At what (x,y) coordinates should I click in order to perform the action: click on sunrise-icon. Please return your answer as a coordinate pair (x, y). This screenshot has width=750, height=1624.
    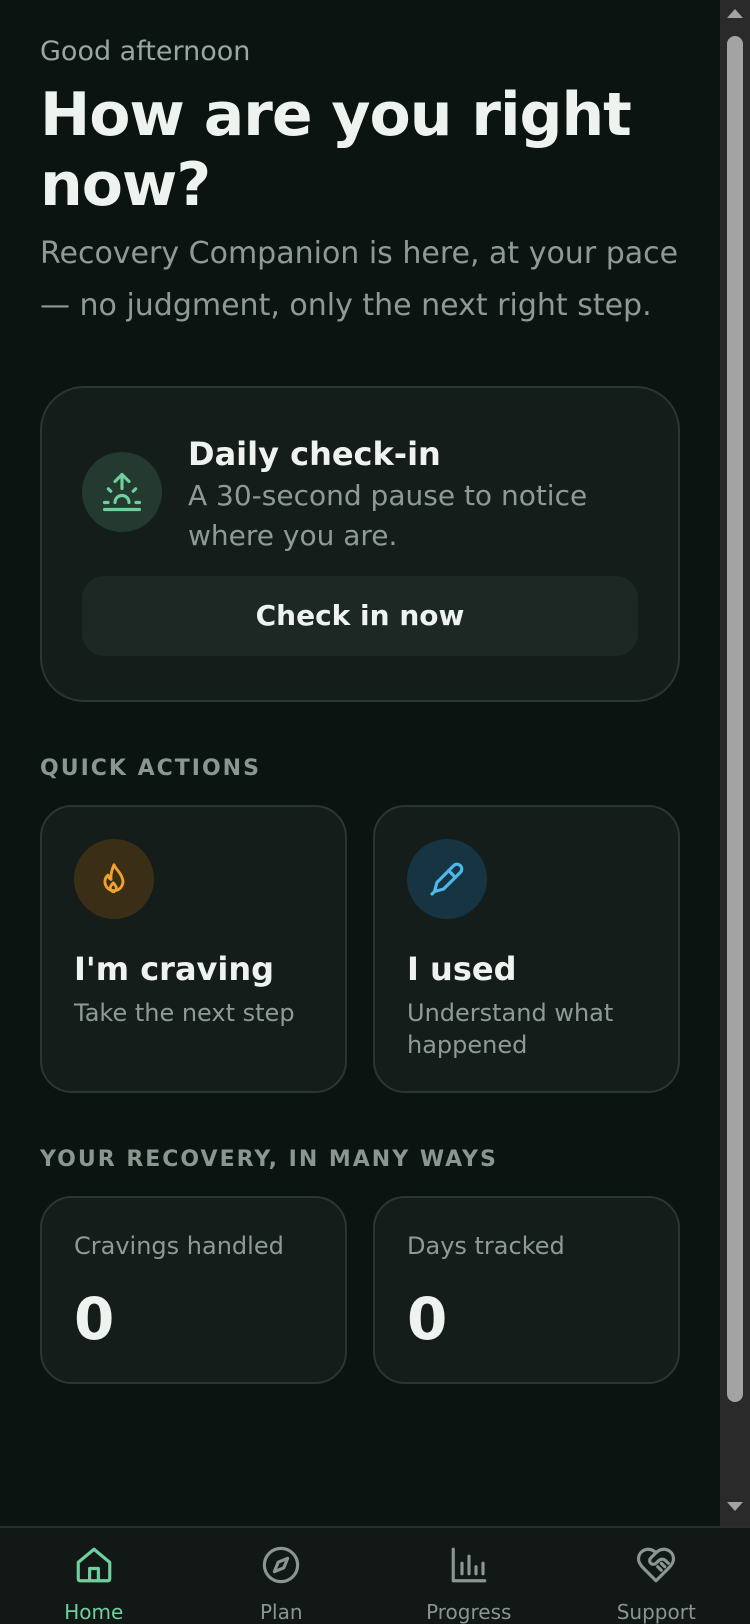
    Looking at the image, I should click on (122, 492).